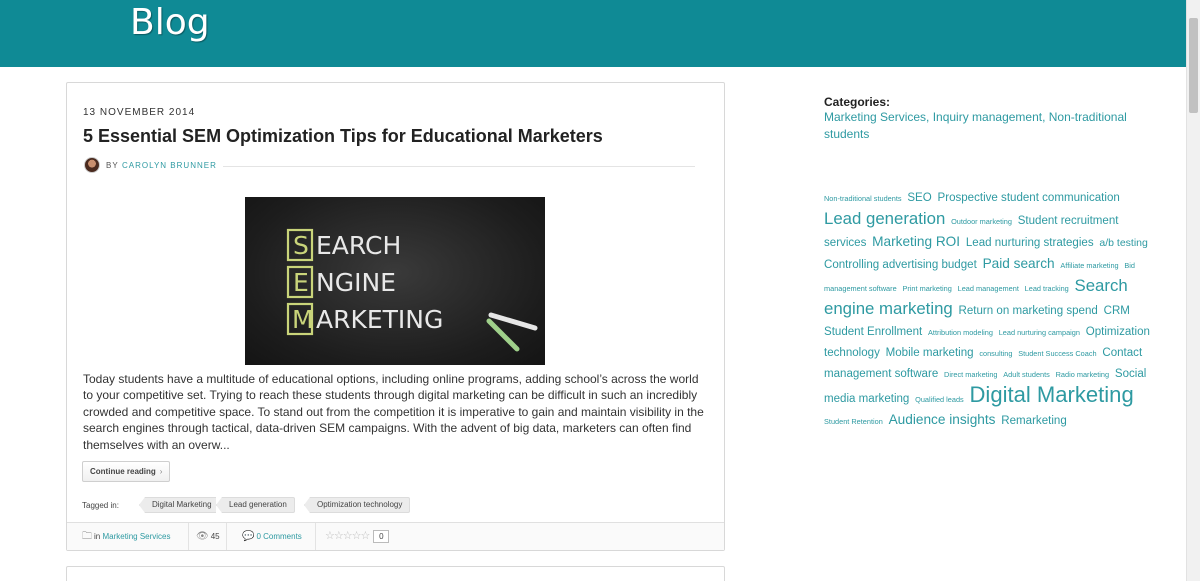 The height and width of the screenshot is (581, 1200). Describe the element at coordinates (1033, 421) in the screenshot. I see `tag-cloud-link: Remarketing` at that location.